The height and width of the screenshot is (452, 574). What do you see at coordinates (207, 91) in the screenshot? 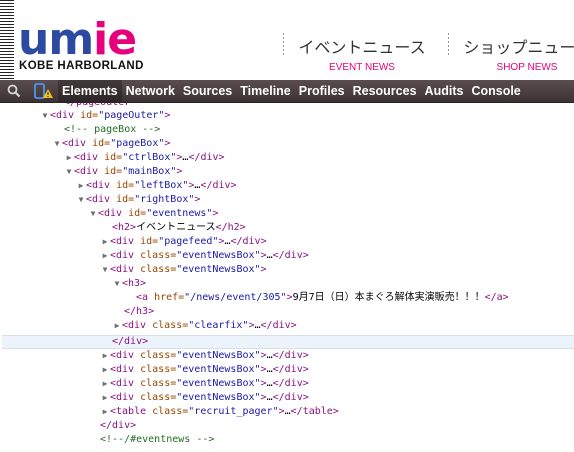
I see `tab-sources: Sources` at bounding box center [207, 91].